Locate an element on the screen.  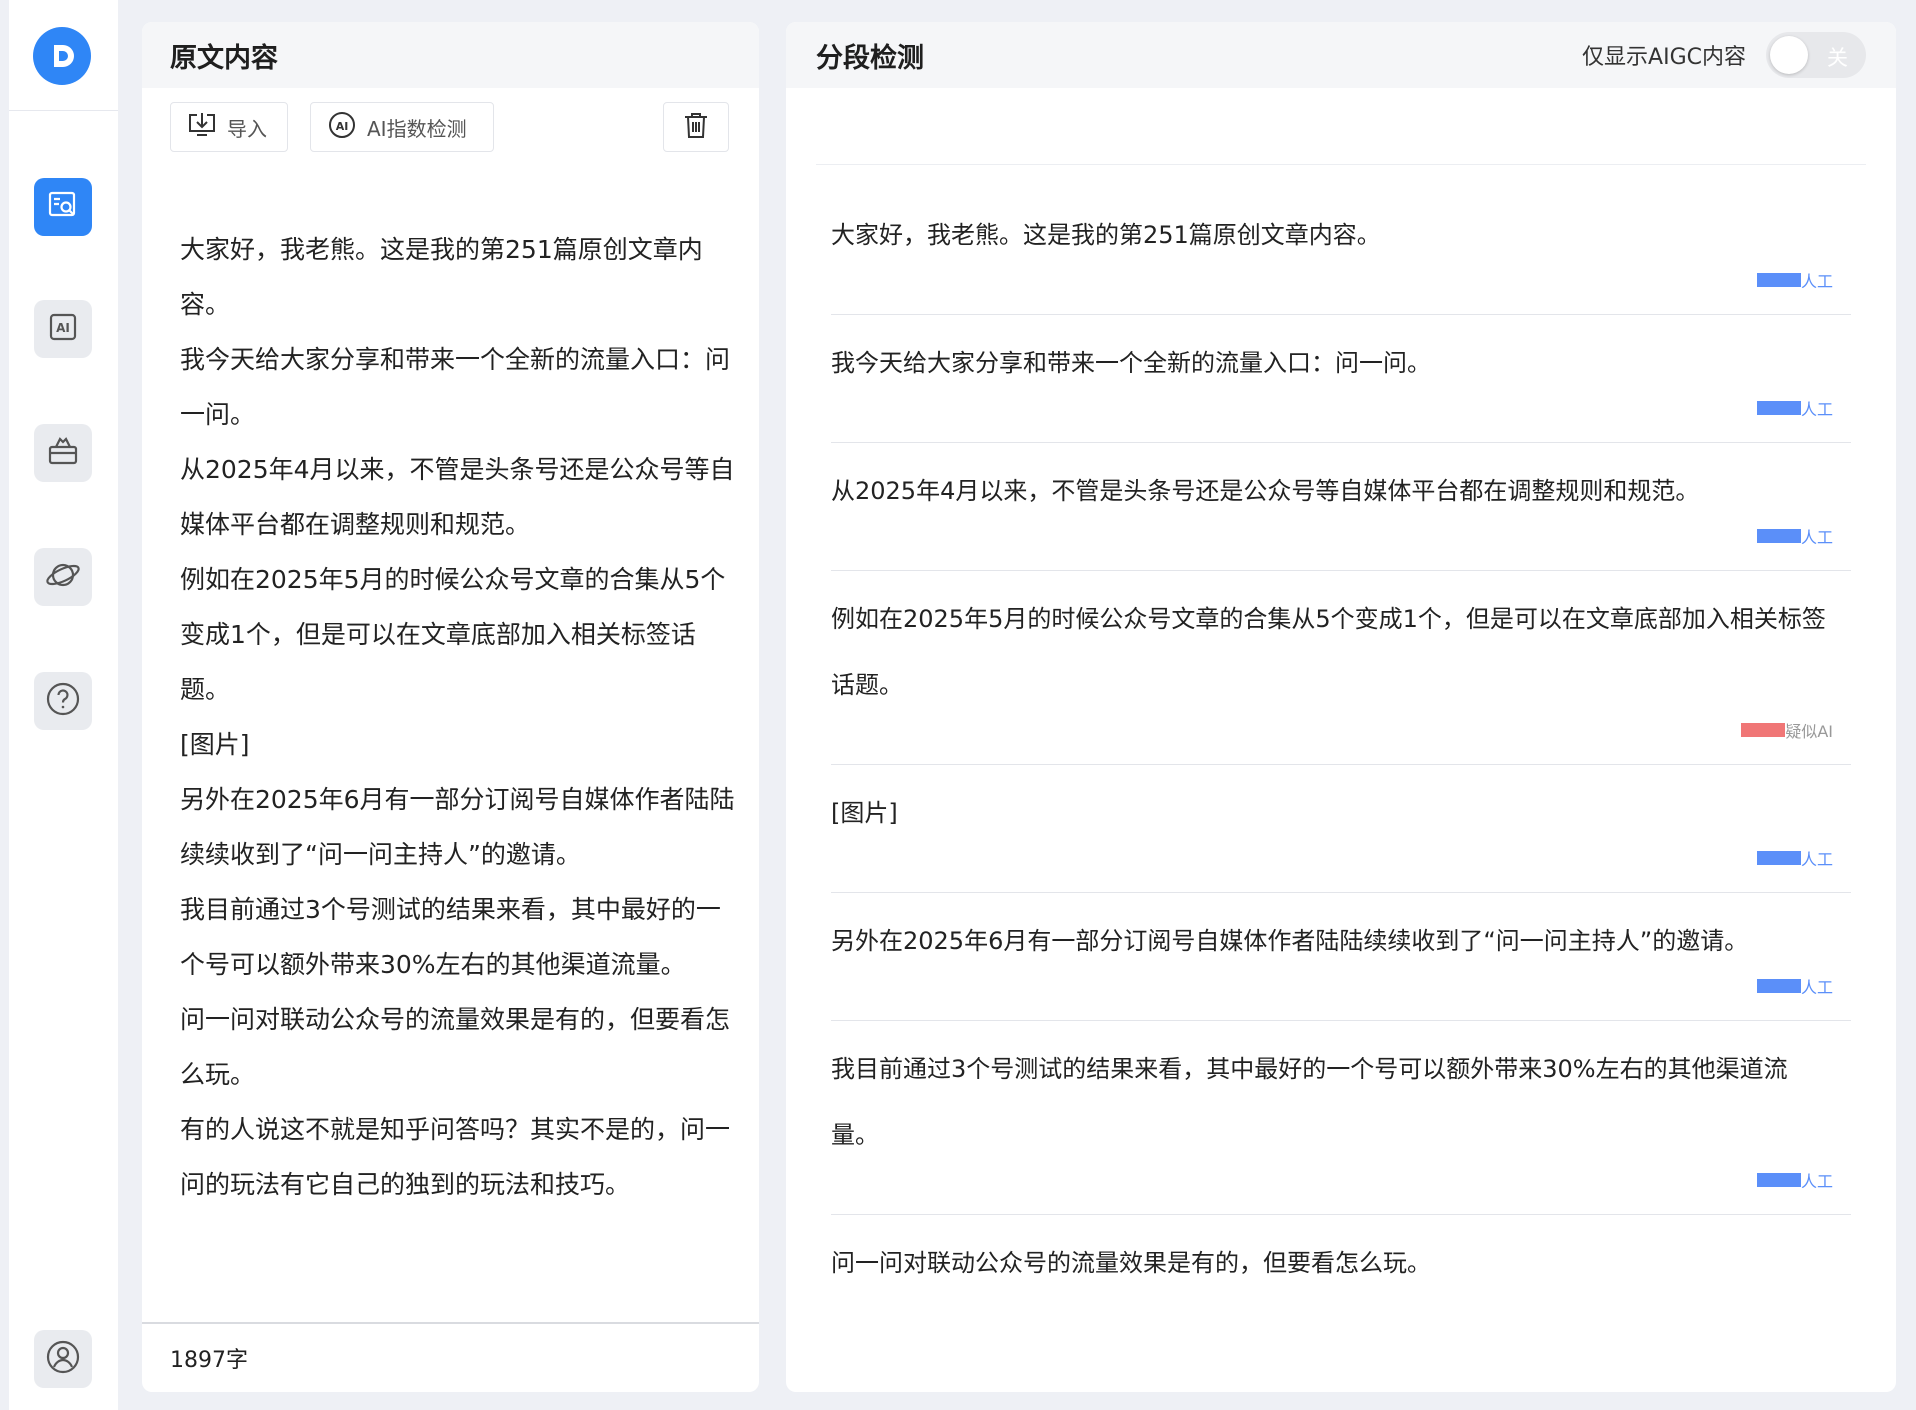
import-label: 导入 is located at coordinates (247, 128).